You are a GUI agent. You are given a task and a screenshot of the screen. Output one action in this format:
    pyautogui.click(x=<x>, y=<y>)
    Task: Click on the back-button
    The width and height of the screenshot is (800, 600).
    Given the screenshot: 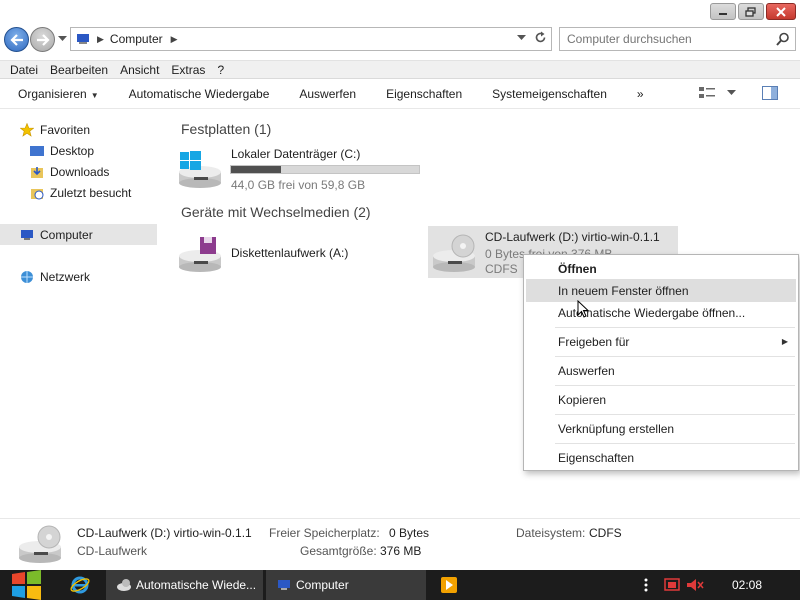 What is the action you would take?
    pyautogui.click(x=16, y=39)
    